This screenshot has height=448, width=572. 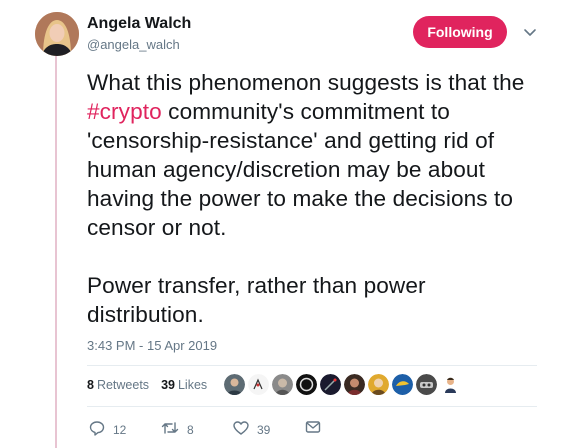 What do you see at coordinates (123, 385) in the screenshot?
I see `retweets-label: Retweets` at bounding box center [123, 385].